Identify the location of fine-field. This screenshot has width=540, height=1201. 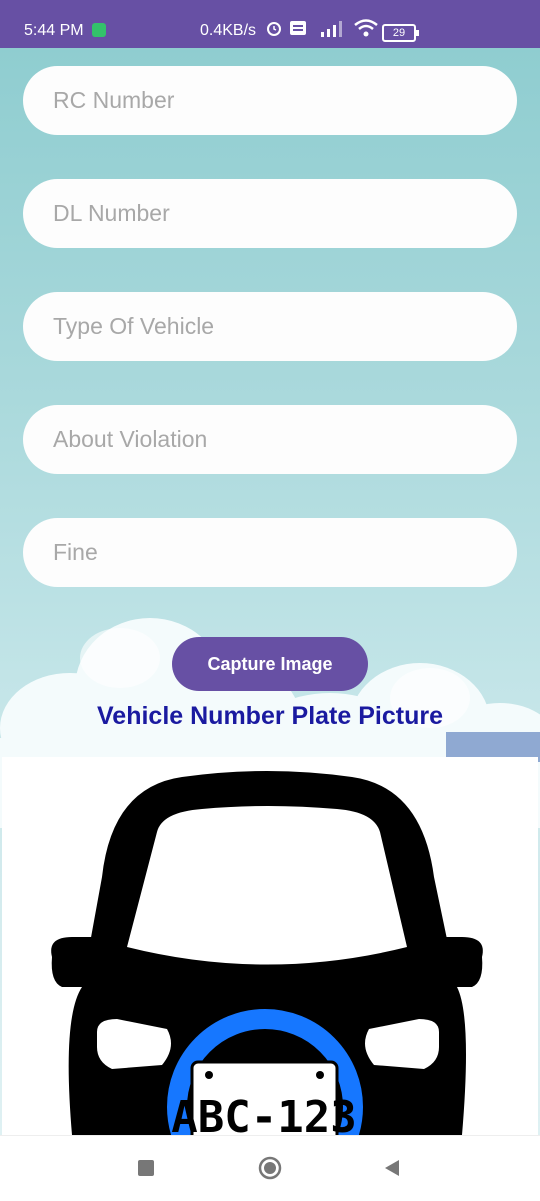
(270, 552).